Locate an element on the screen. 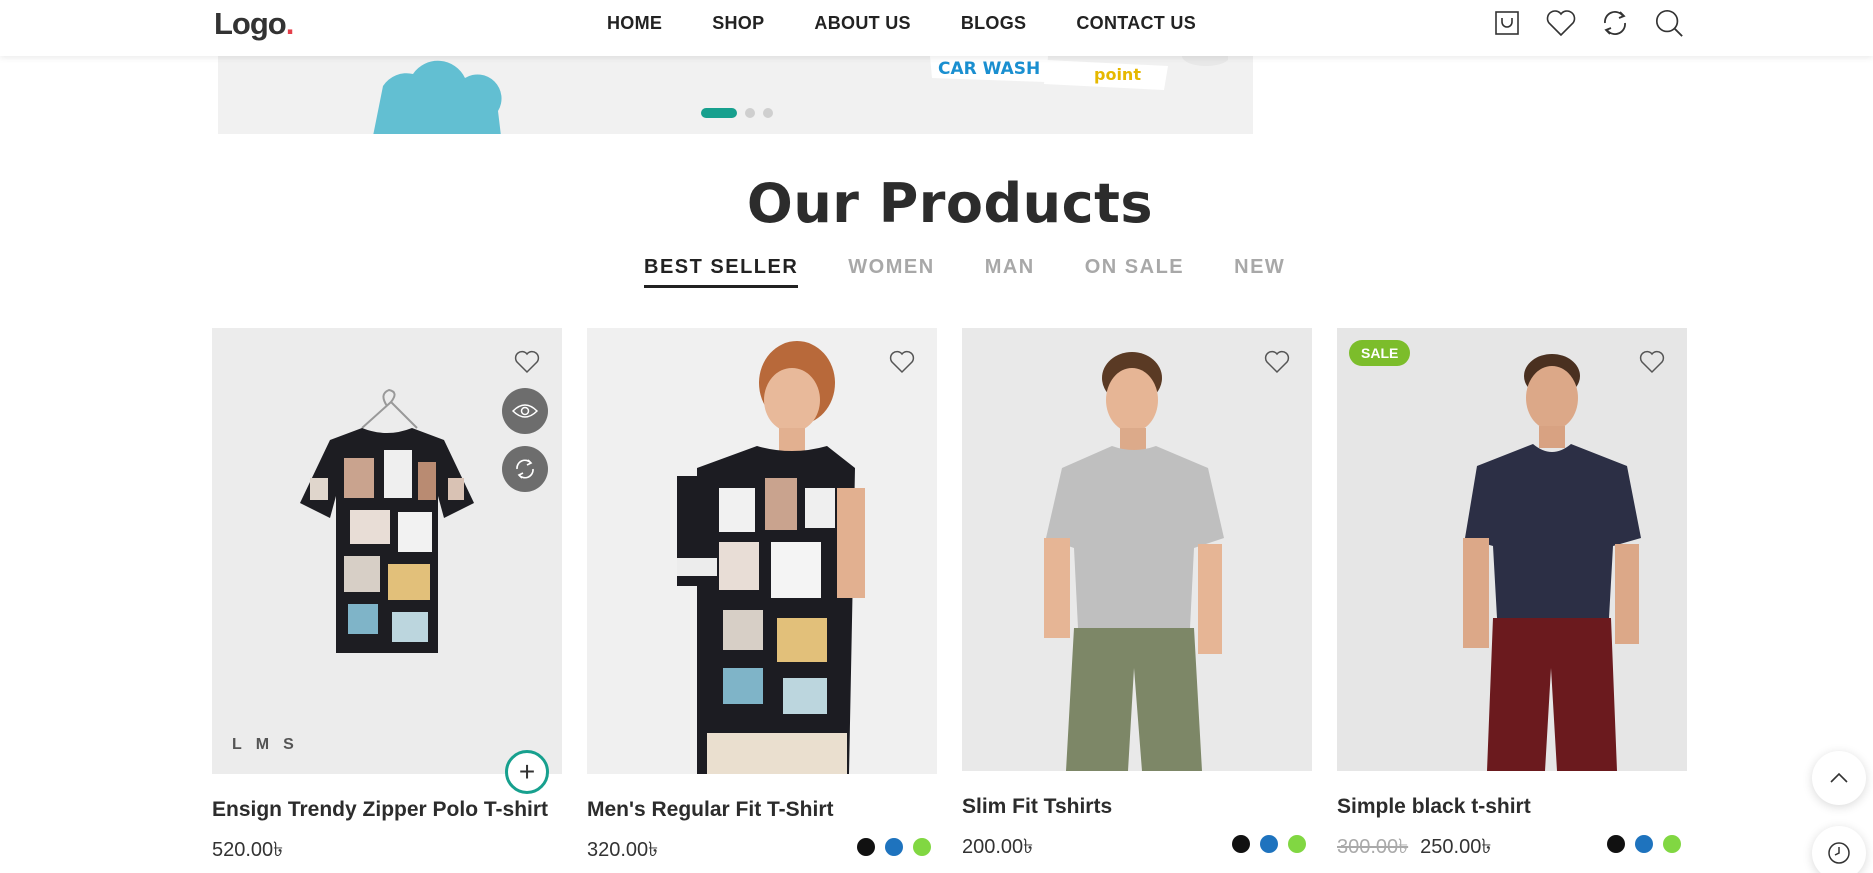 The height and width of the screenshot is (873, 1873). product-card: Men's Regular Fit T-Shirt 320.00৳ is located at coordinates (762, 594).